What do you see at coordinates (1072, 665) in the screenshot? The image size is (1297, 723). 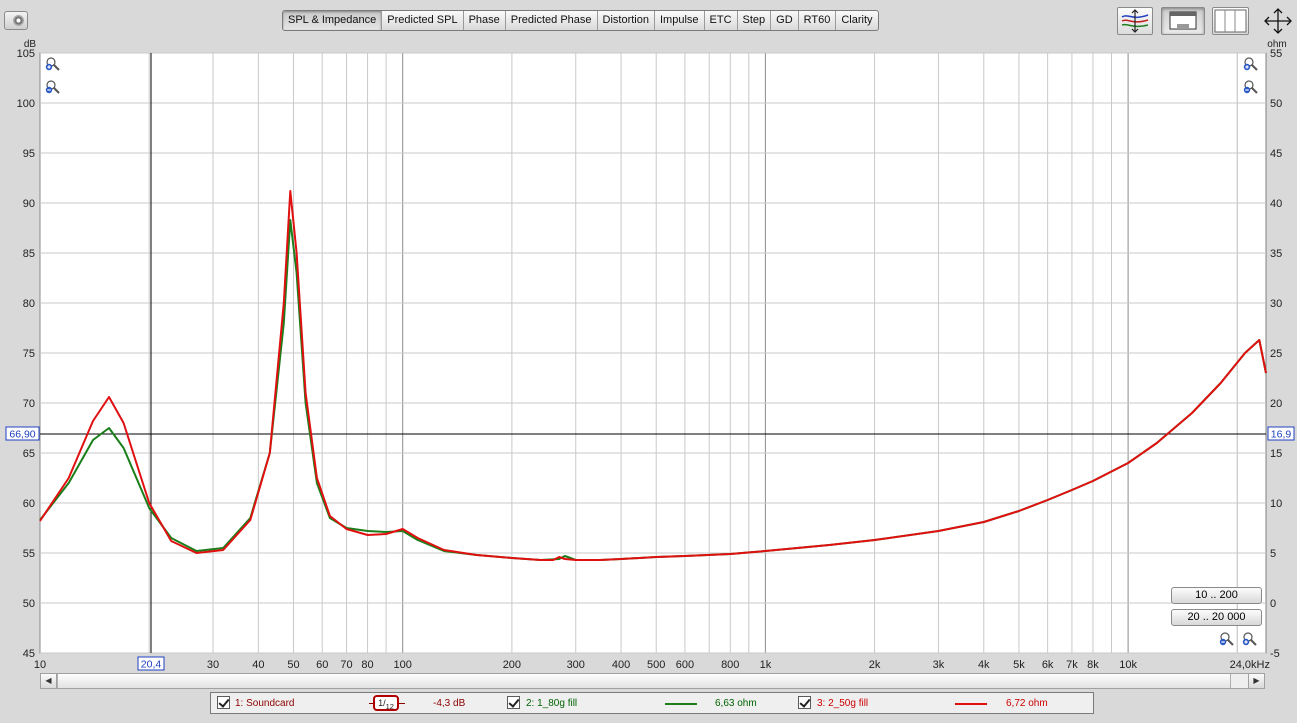 I see `x-tick-label: 7k` at bounding box center [1072, 665].